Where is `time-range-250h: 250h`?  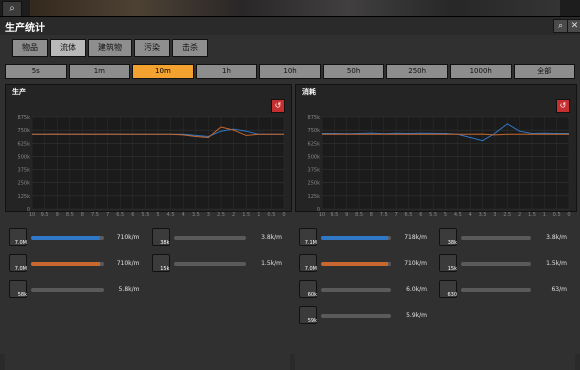
time-range-250h: 250h is located at coordinates (417, 71).